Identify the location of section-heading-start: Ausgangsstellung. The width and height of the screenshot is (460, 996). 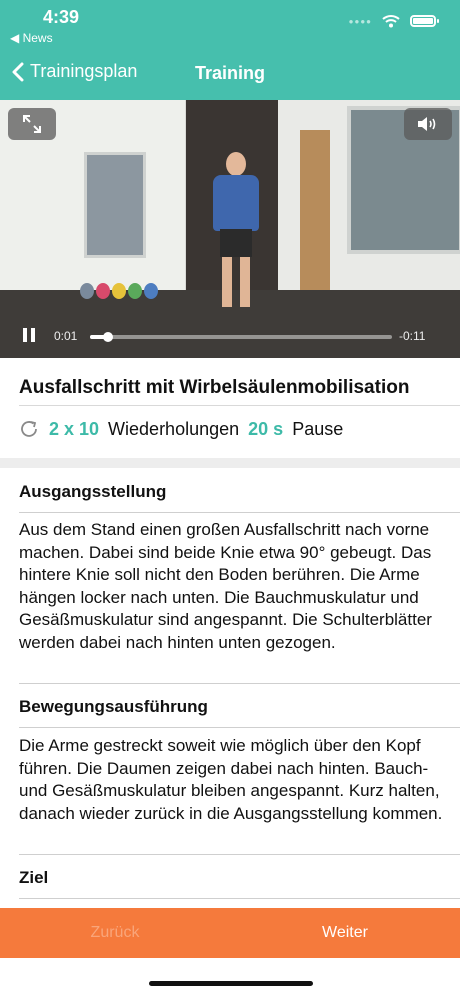
(93, 491).